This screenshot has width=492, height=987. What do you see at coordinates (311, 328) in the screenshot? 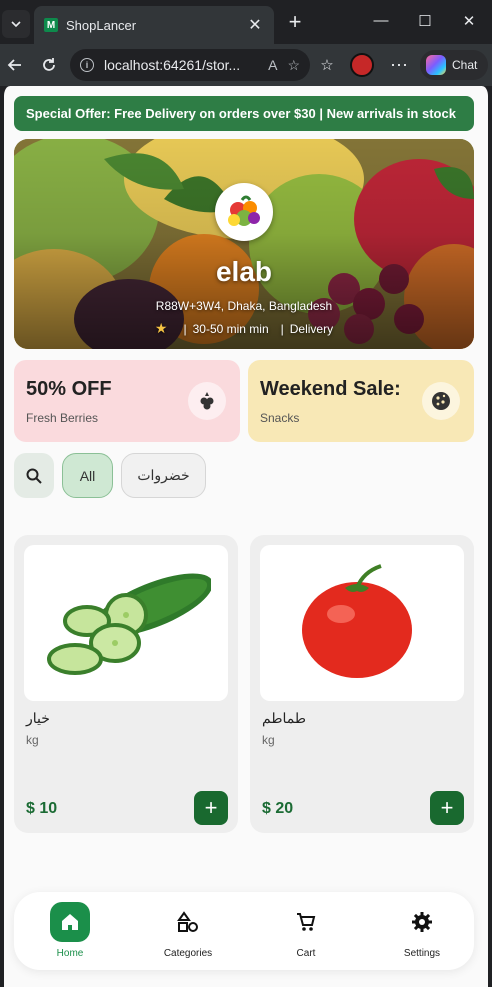
I see `service-type: Delivery` at bounding box center [311, 328].